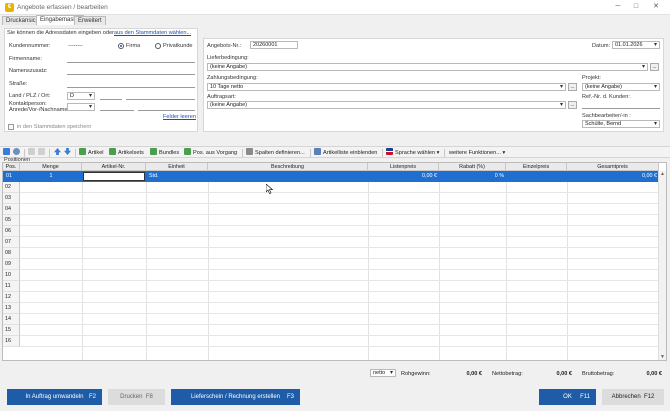 The image size is (670, 411). What do you see at coordinates (187, 151) in the screenshot?
I see `vorgang-icon` at bounding box center [187, 151].